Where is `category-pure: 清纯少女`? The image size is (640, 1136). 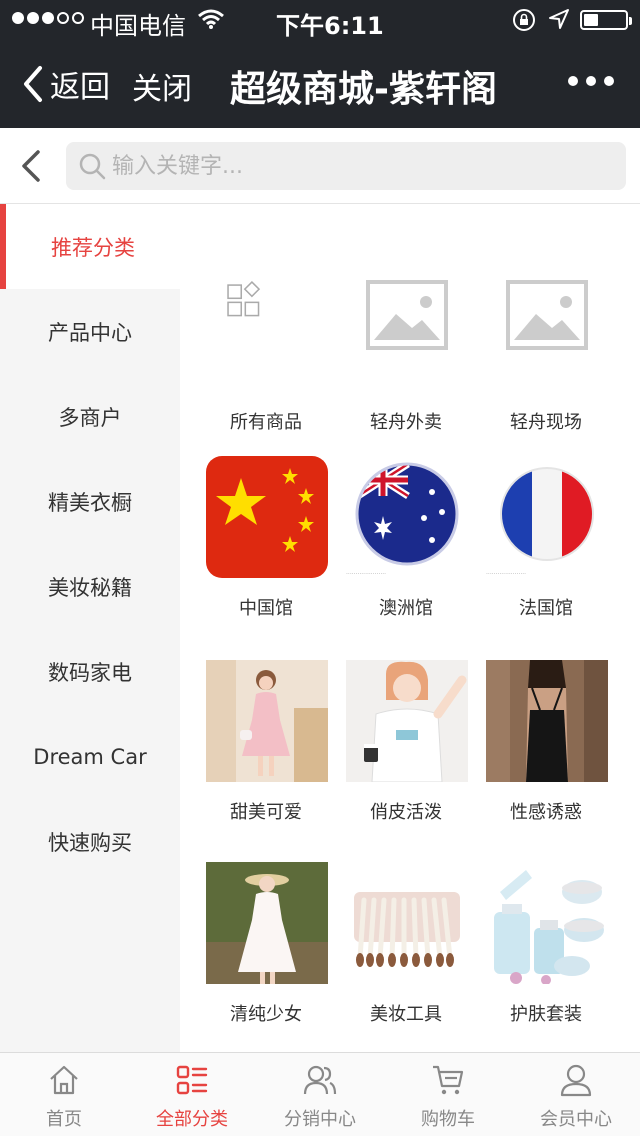 category-pure: 清纯少女 is located at coordinates (266, 962).